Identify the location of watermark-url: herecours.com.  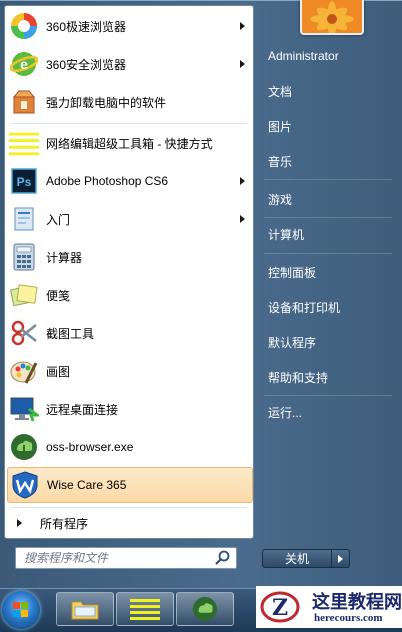
(348, 618).